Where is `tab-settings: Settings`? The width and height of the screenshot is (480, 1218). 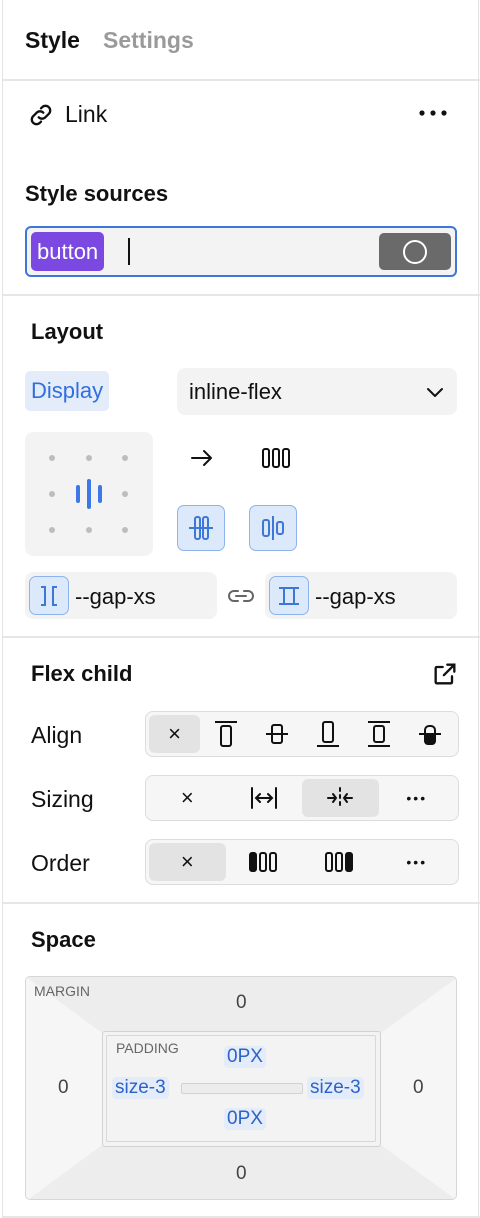
tab-settings: Settings is located at coordinates (148, 40).